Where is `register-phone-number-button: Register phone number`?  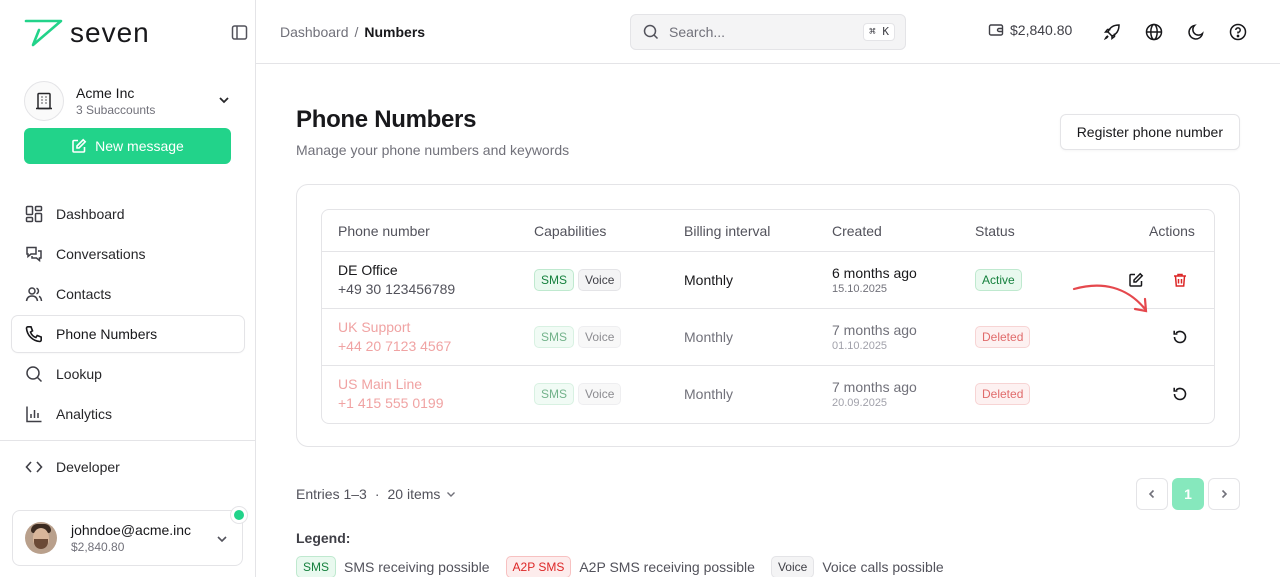 register-phone-number-button: Register phone number is located at coordinates (1149, 132).